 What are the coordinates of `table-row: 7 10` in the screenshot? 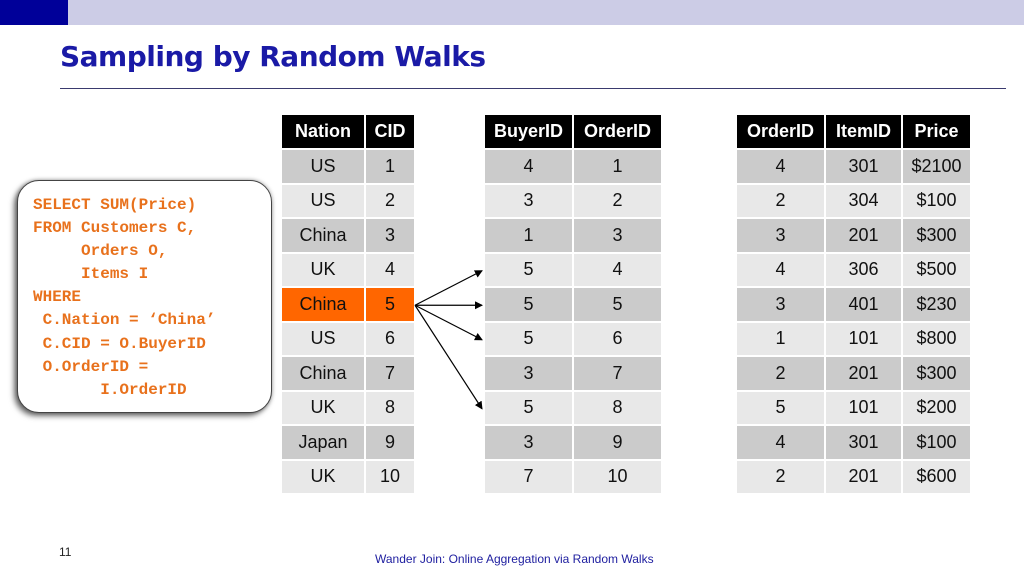 It's located at (573, 477).